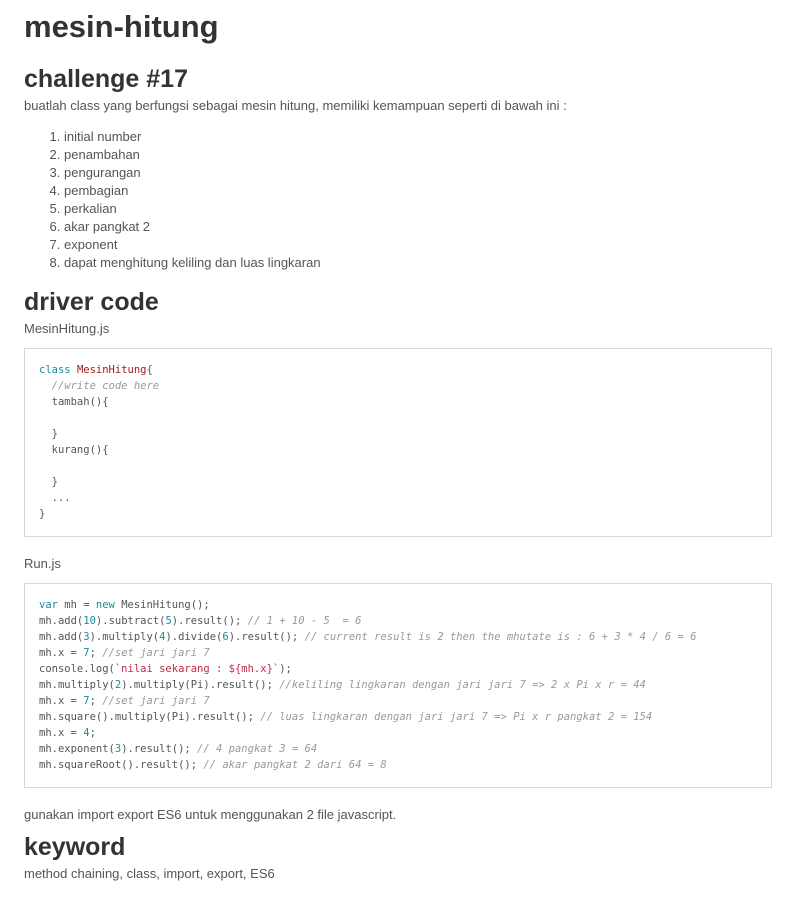 The image size is (788, 902). I want to click on code-text: mh =, so click(76, 605).